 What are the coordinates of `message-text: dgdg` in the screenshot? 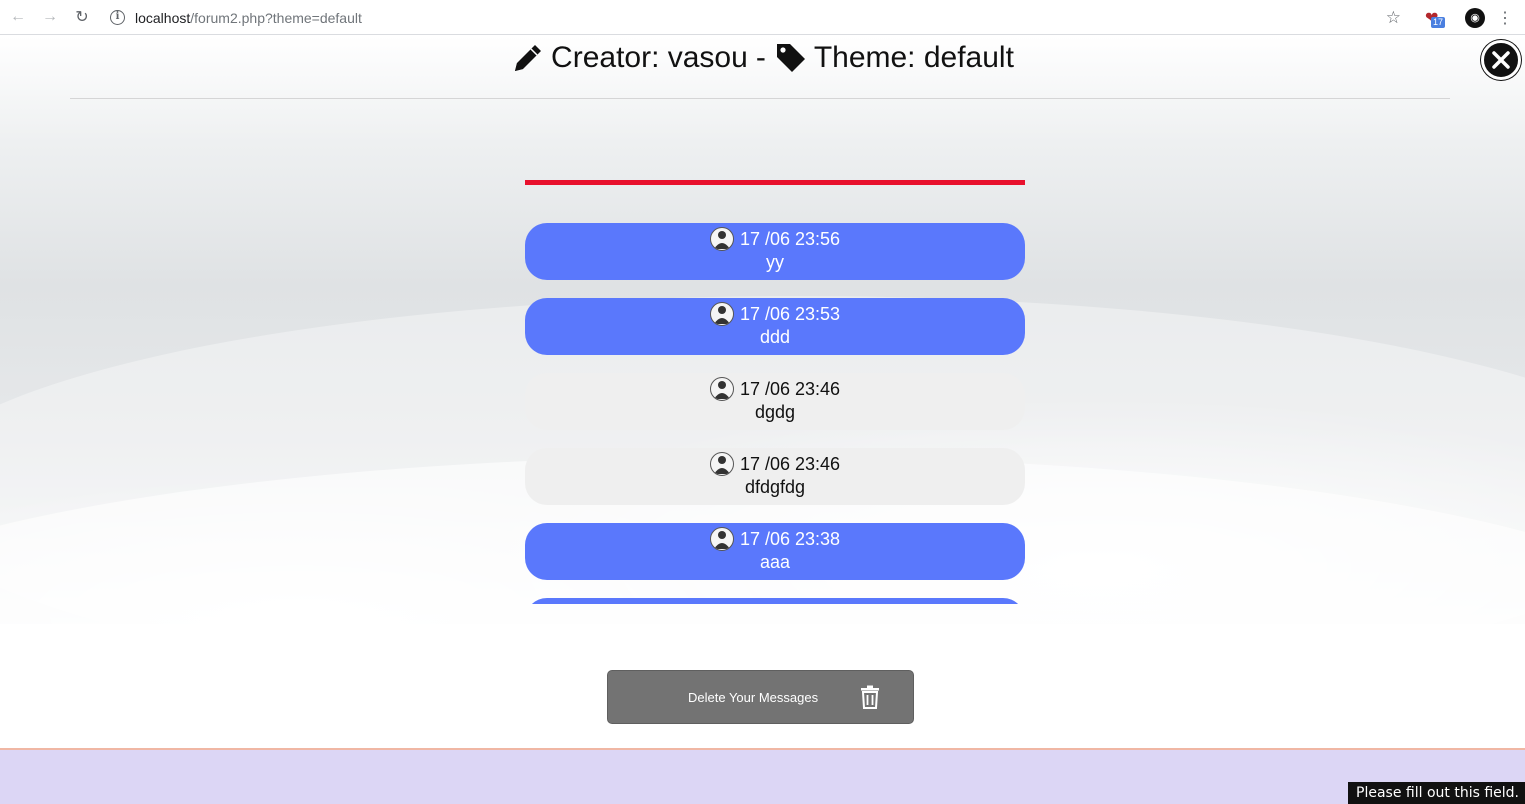 It's located at (775, 412).